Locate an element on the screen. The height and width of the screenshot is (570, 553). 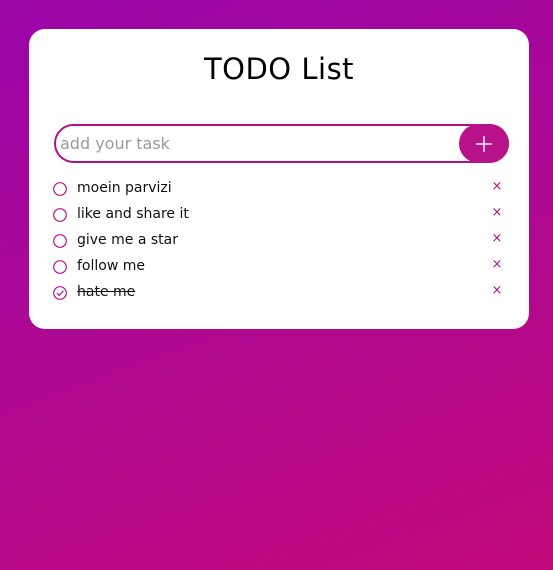
plus-icon is located at coordinates (484, 143).